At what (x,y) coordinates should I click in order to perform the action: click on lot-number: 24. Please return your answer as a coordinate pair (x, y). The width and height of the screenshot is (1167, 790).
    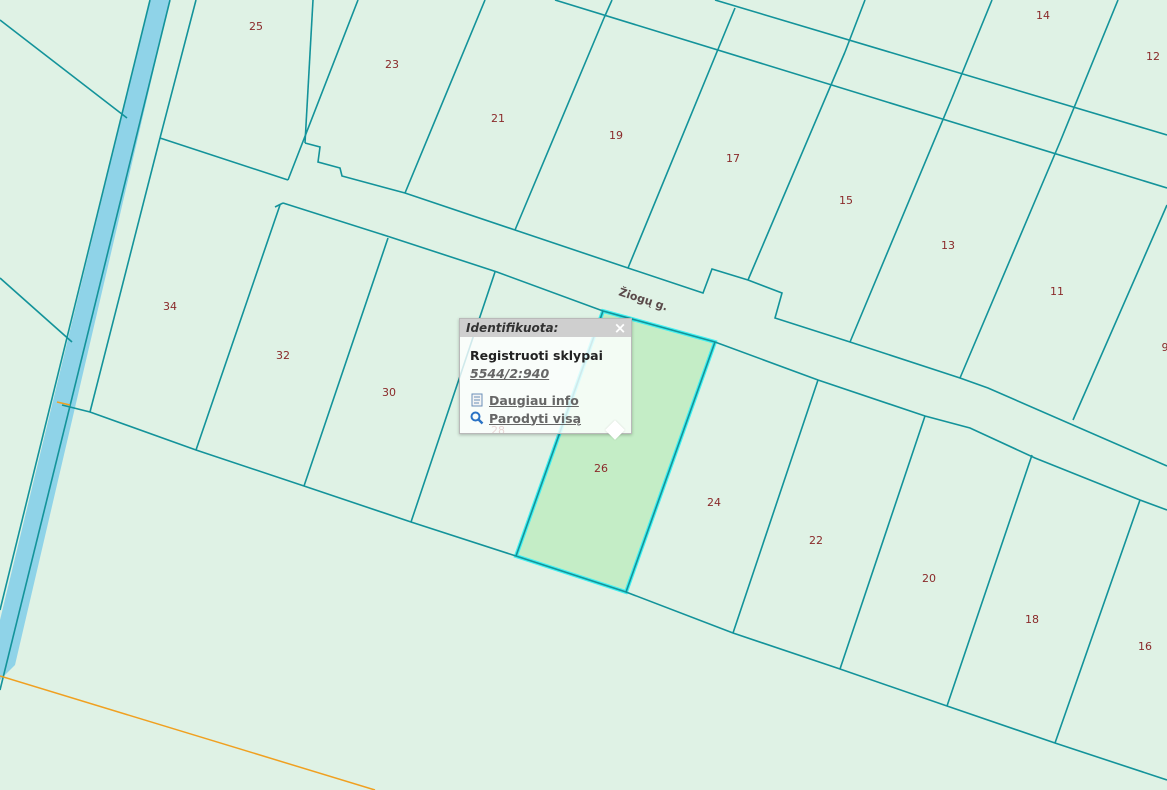
    Looking at the image, I should click on (714, 502).